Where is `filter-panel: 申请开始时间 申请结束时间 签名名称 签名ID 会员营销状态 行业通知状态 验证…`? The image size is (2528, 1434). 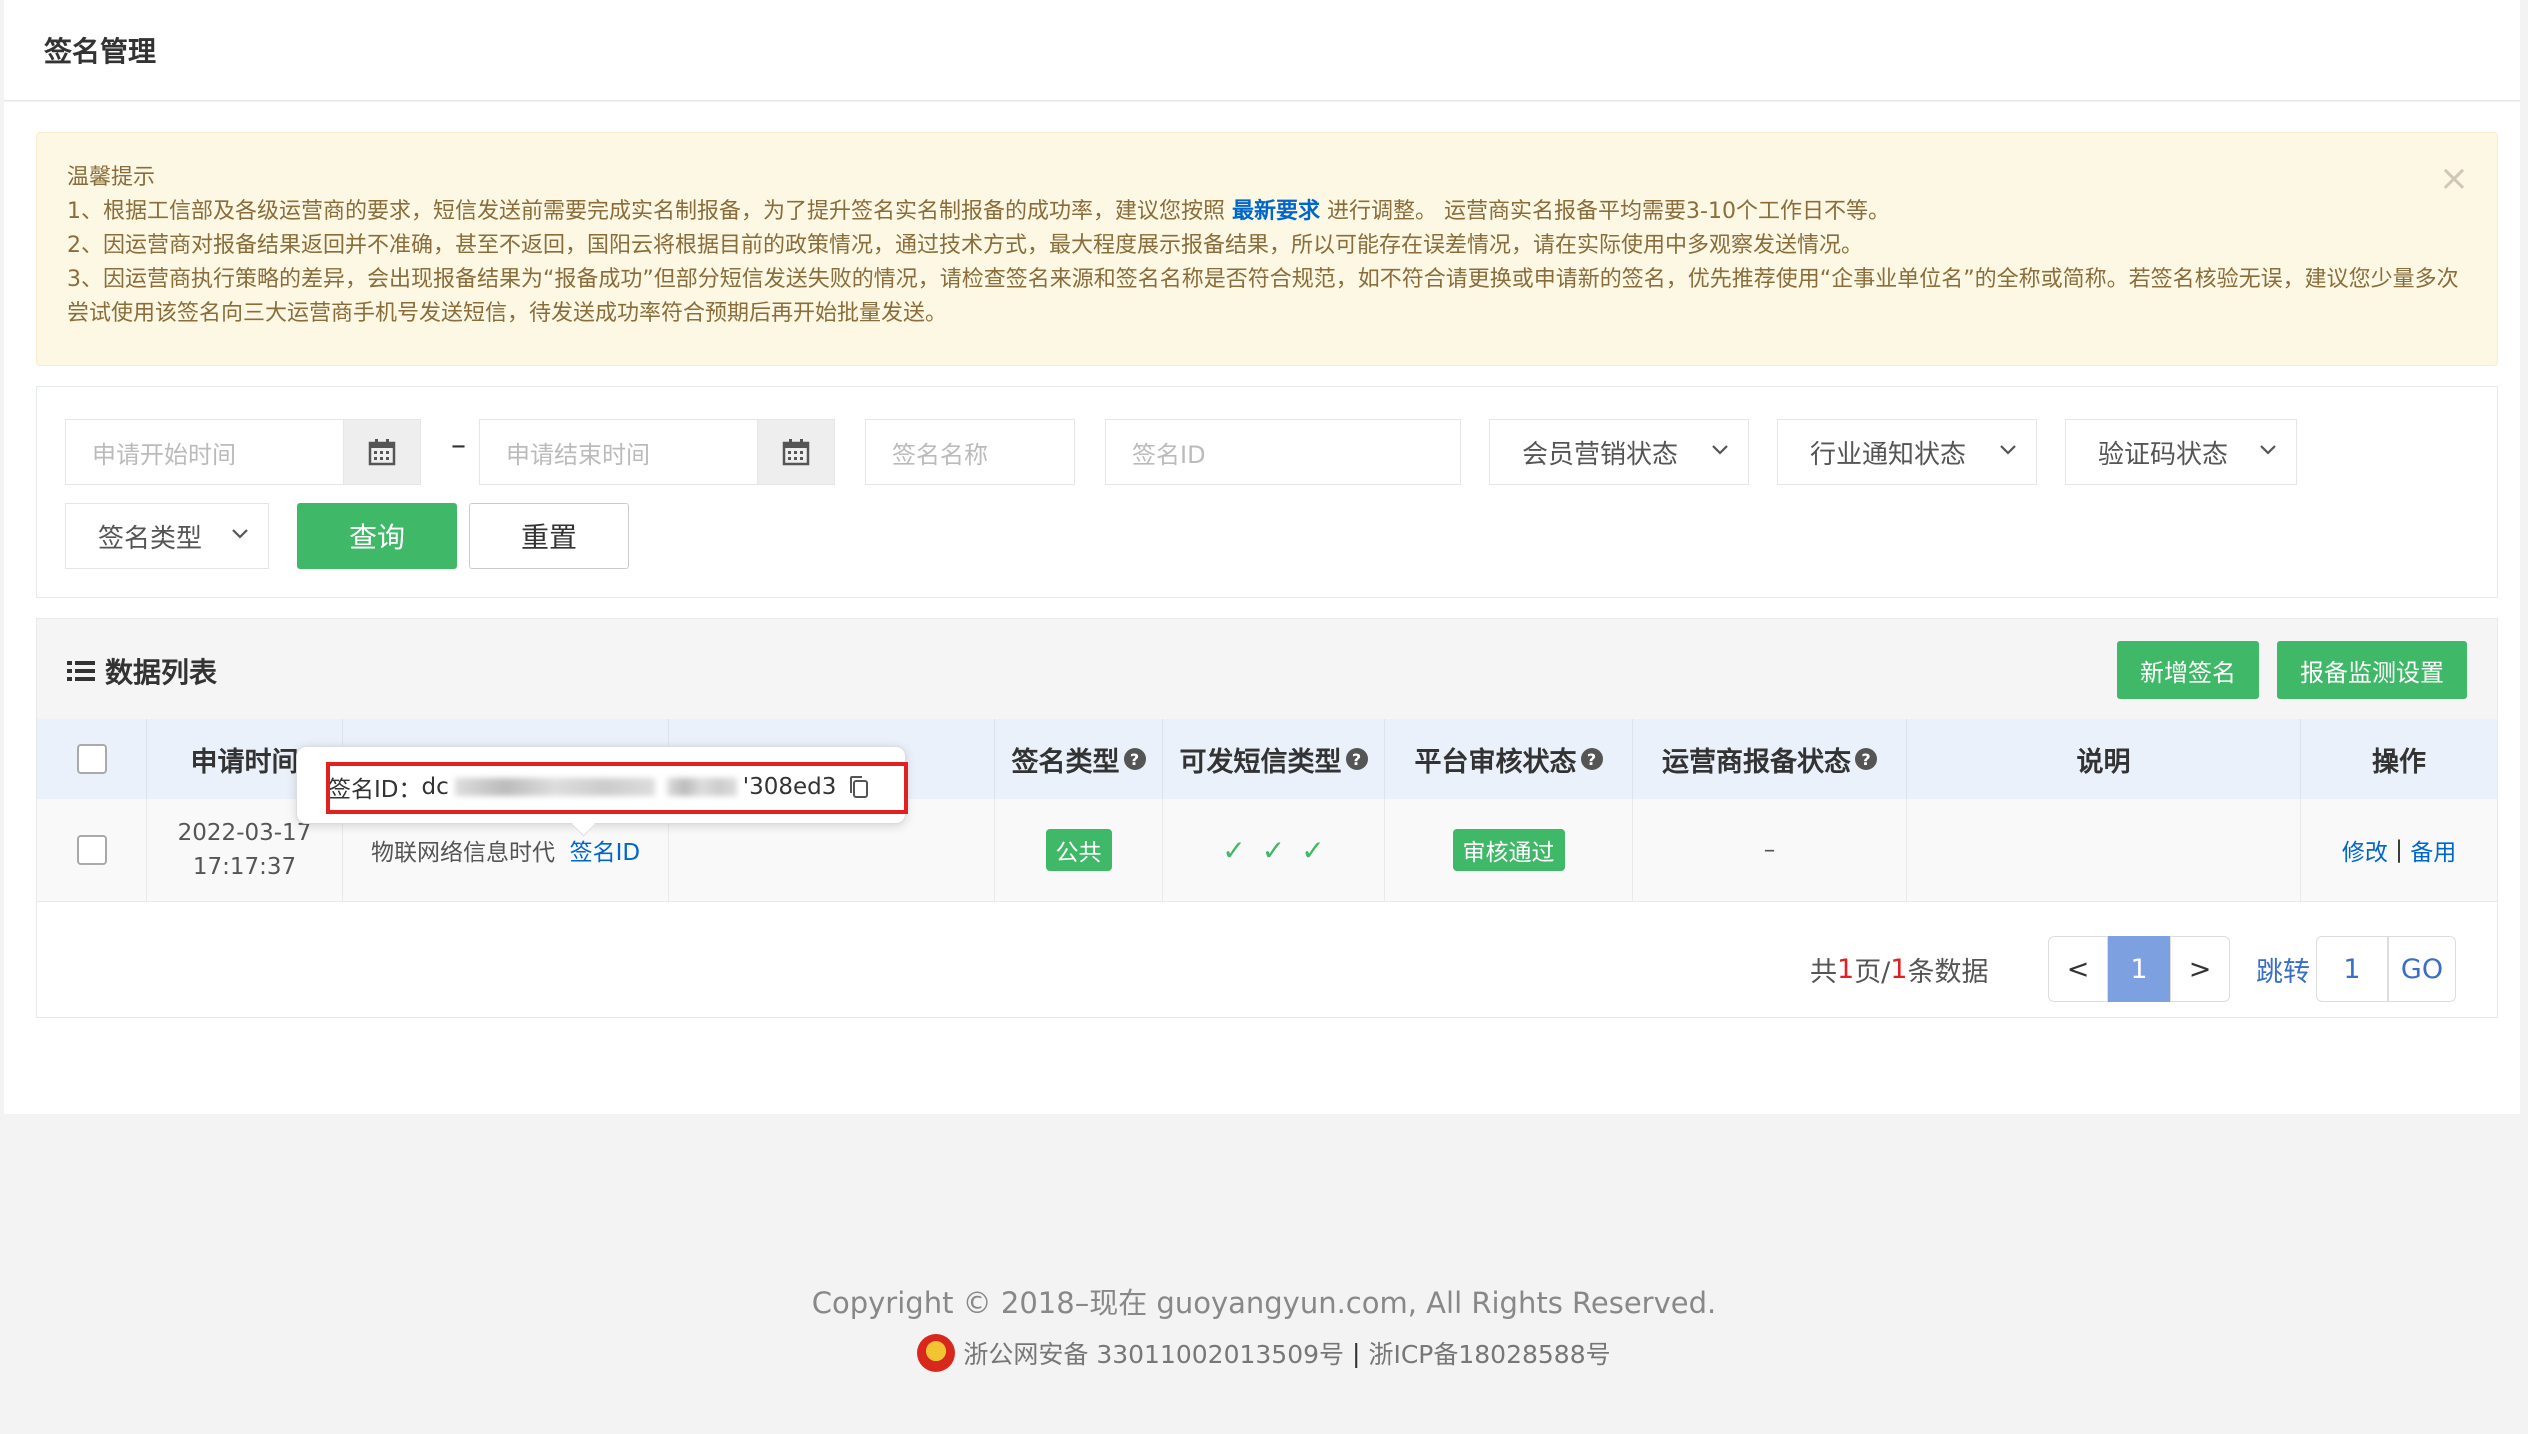 filter-panel: 申请开始时间 申请结束时间 签名名称 签名ID 会员营销状态 行业通知状态 验证… is located at coordinates (1267, 492).